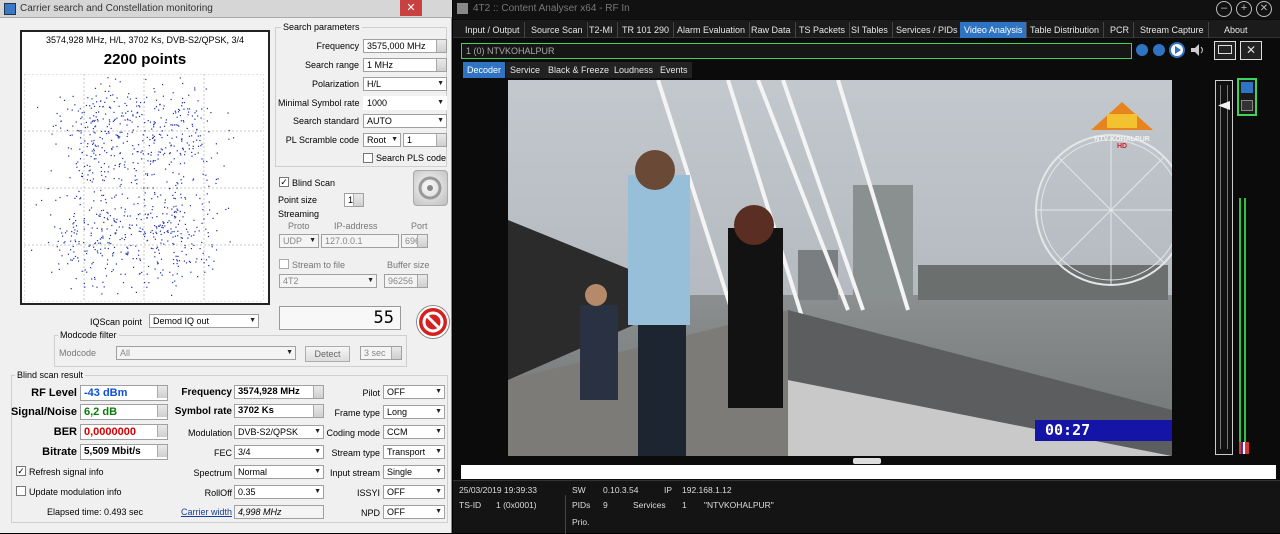 Image resolution: width=1280 pixels, height=534 pixels. What do you see at coordinates (1247, 87) in the screenshot?
I see `snapshot-icon` at bounding box center [1247, 87].